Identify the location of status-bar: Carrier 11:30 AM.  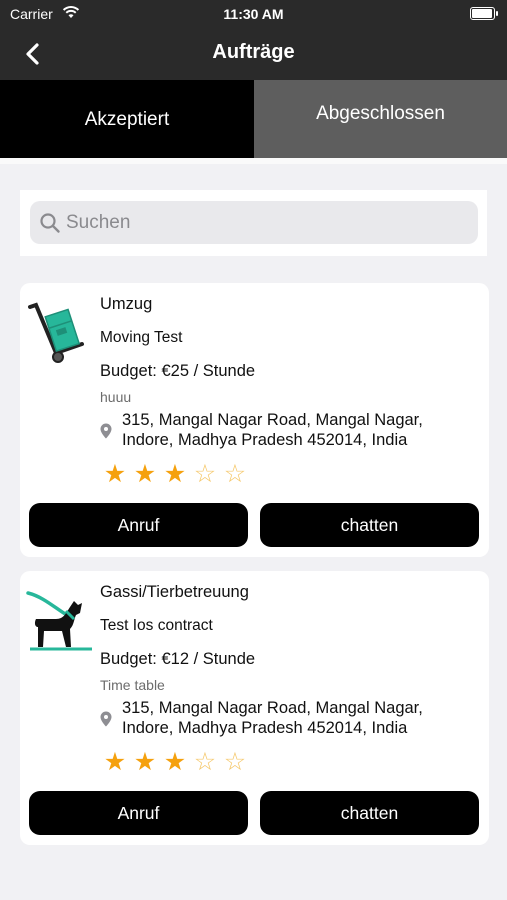
(253, 14).